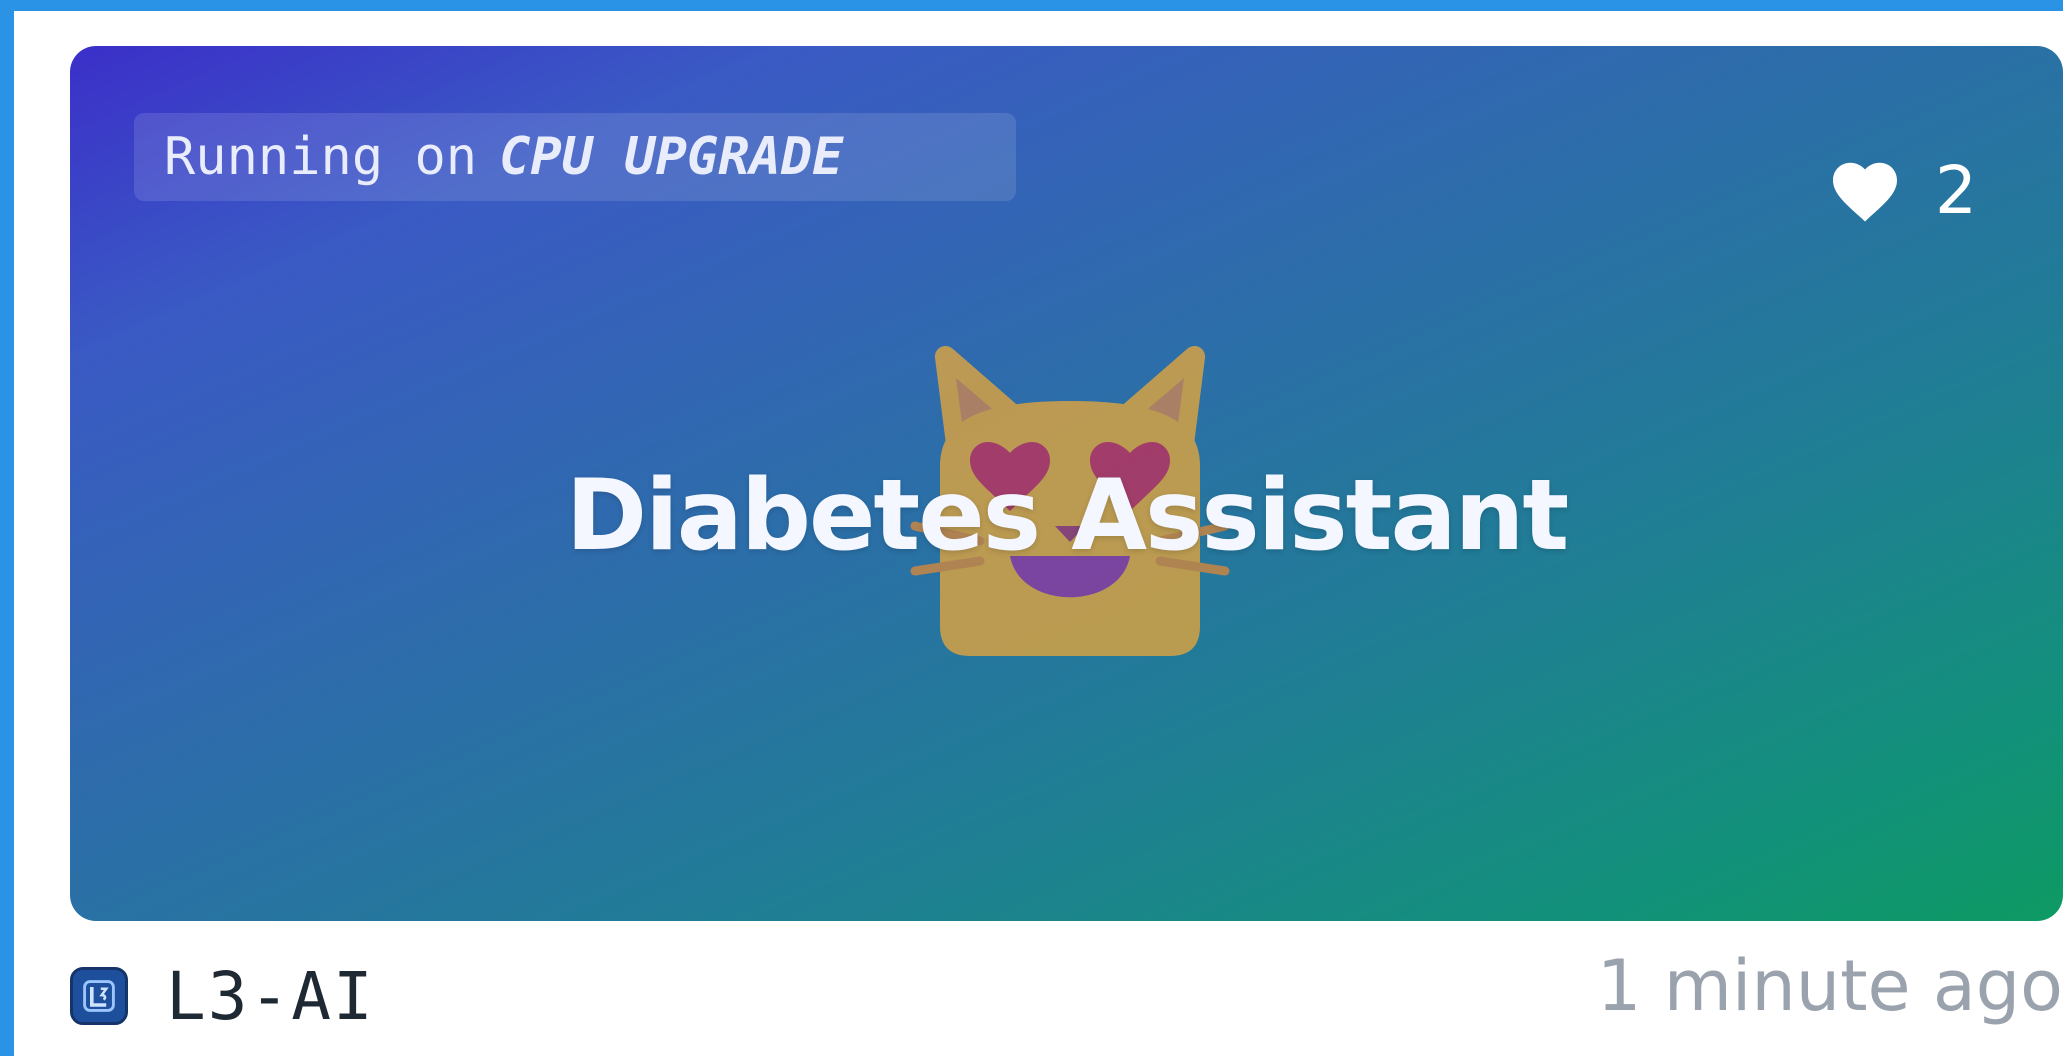 The image size is (2063, 1056). Describe the element at coordinates (1829, 986) in the screenshot. I see `updated-timestamp: 1 minute ago` at that location.